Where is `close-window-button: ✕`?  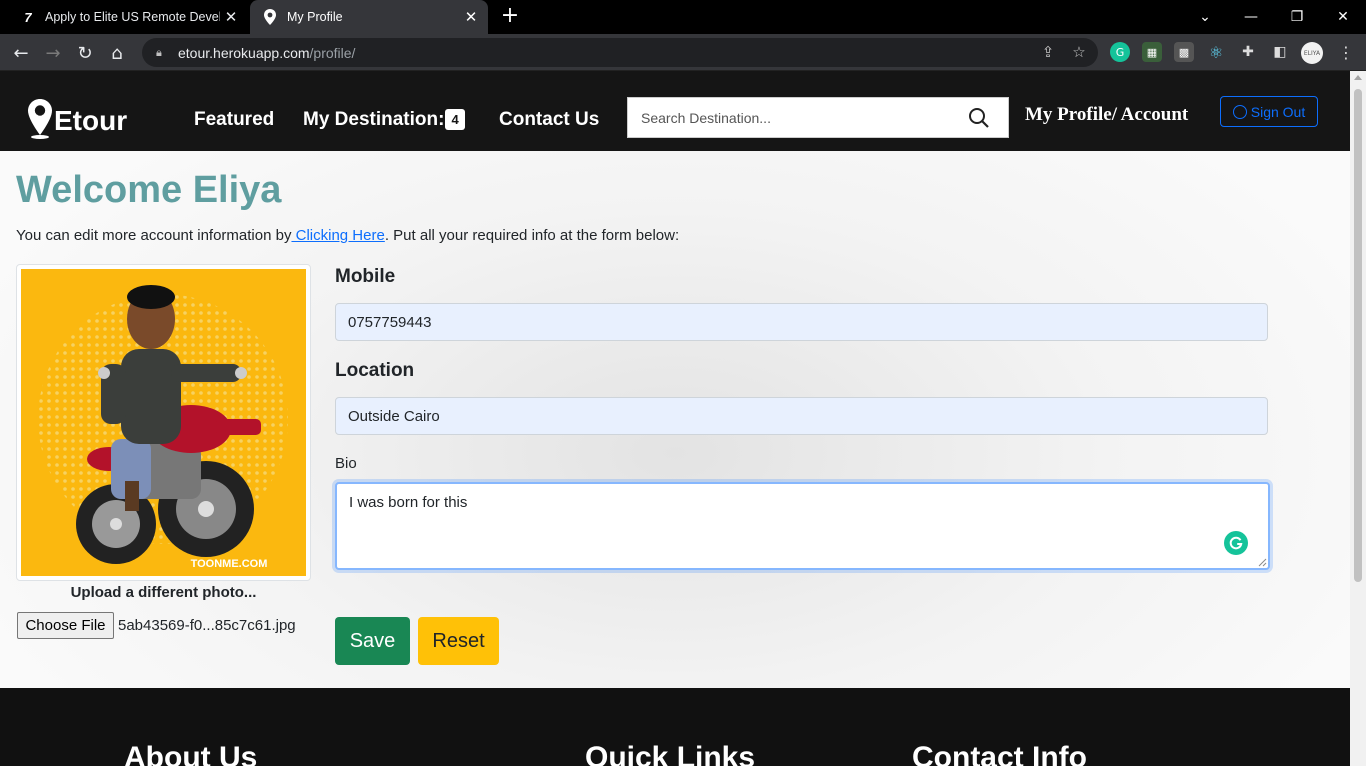 close-window-button: ✕ is located at coordinates (1343, 17).